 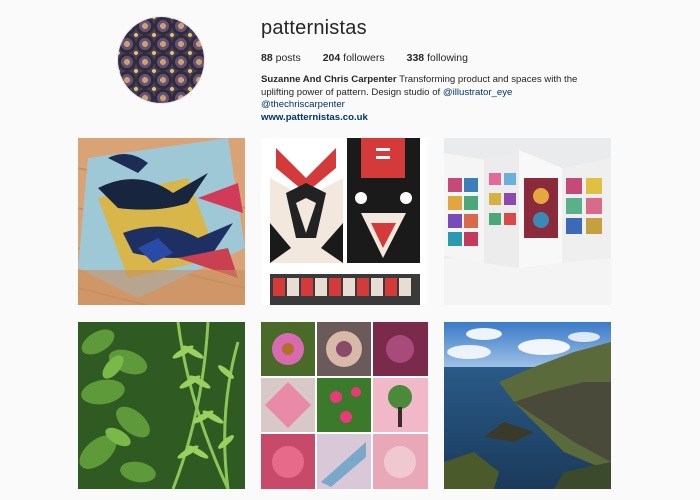 I want to click on following-stat: 338 following, so click(x=437, y=58).